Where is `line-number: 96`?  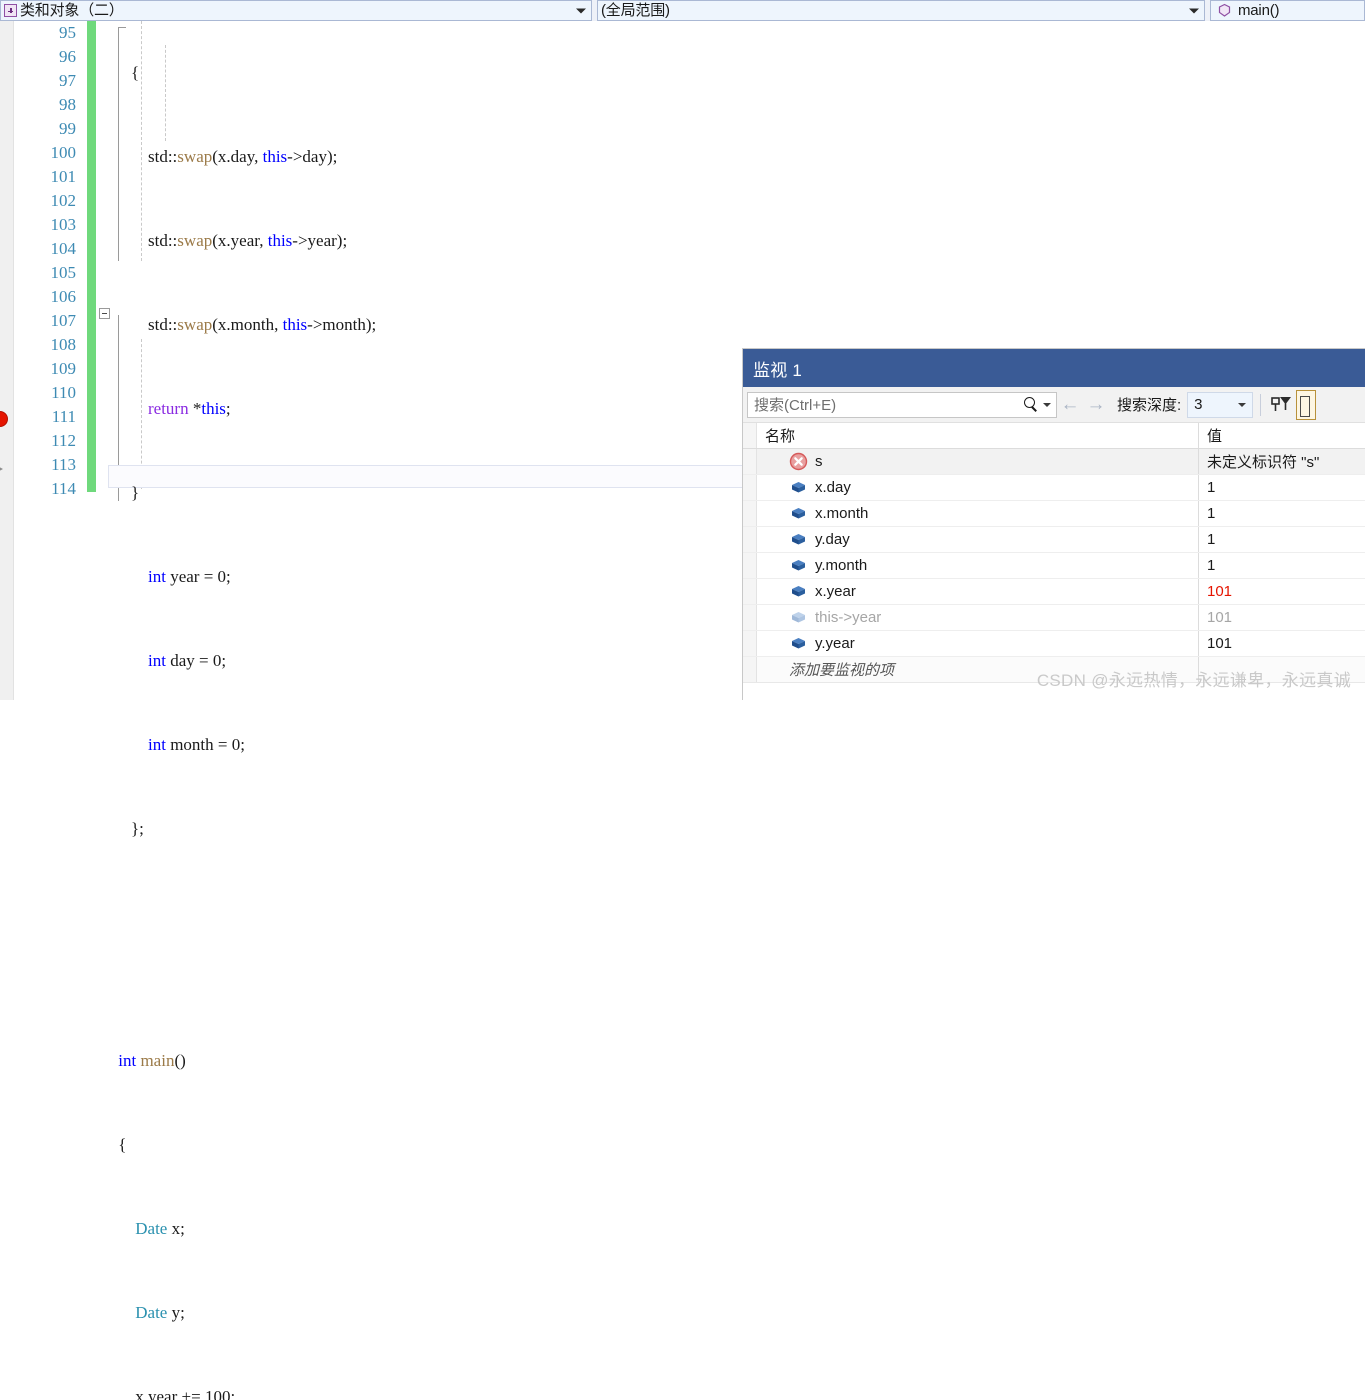
line-number: 96 is located at coordinates (67, 56).